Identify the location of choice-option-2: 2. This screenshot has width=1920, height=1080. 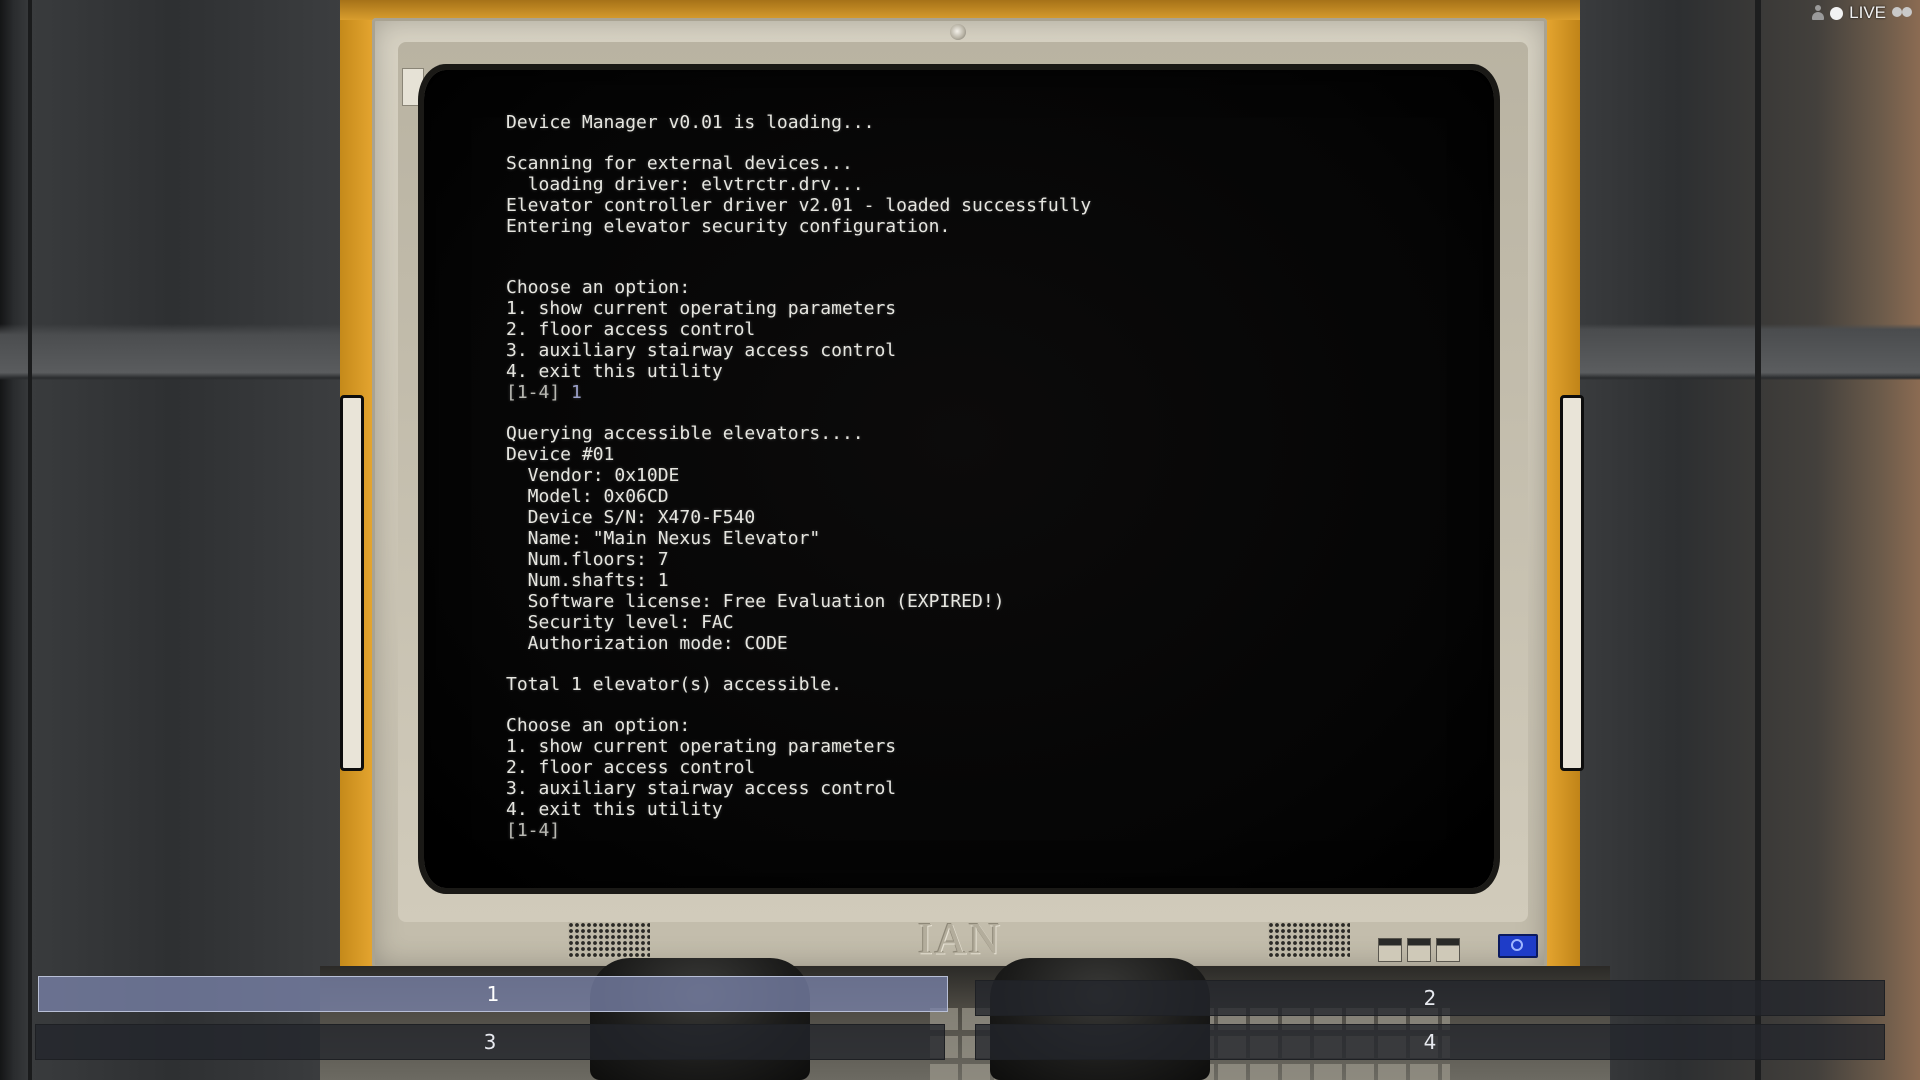
(1430, 998).